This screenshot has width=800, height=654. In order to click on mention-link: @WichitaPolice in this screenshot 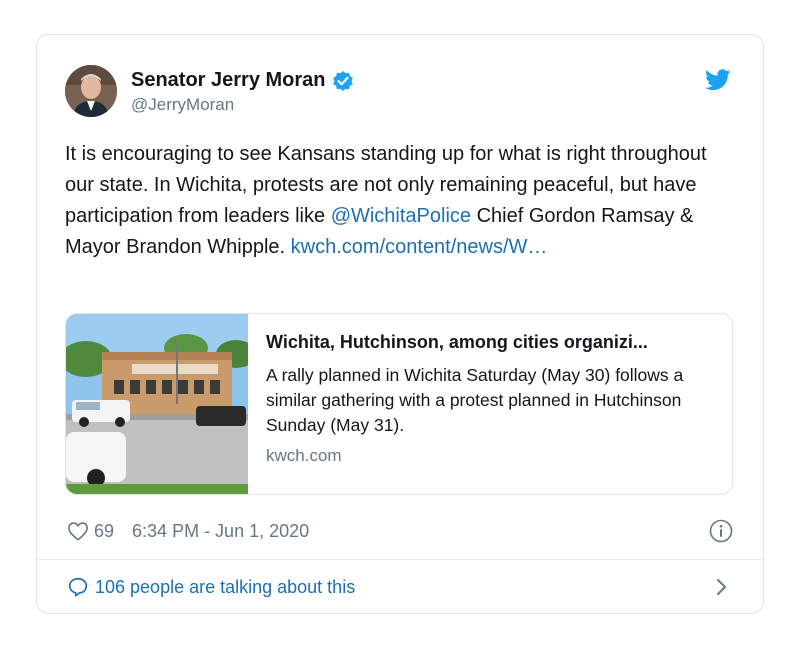, I will do `click(401, 216)`.